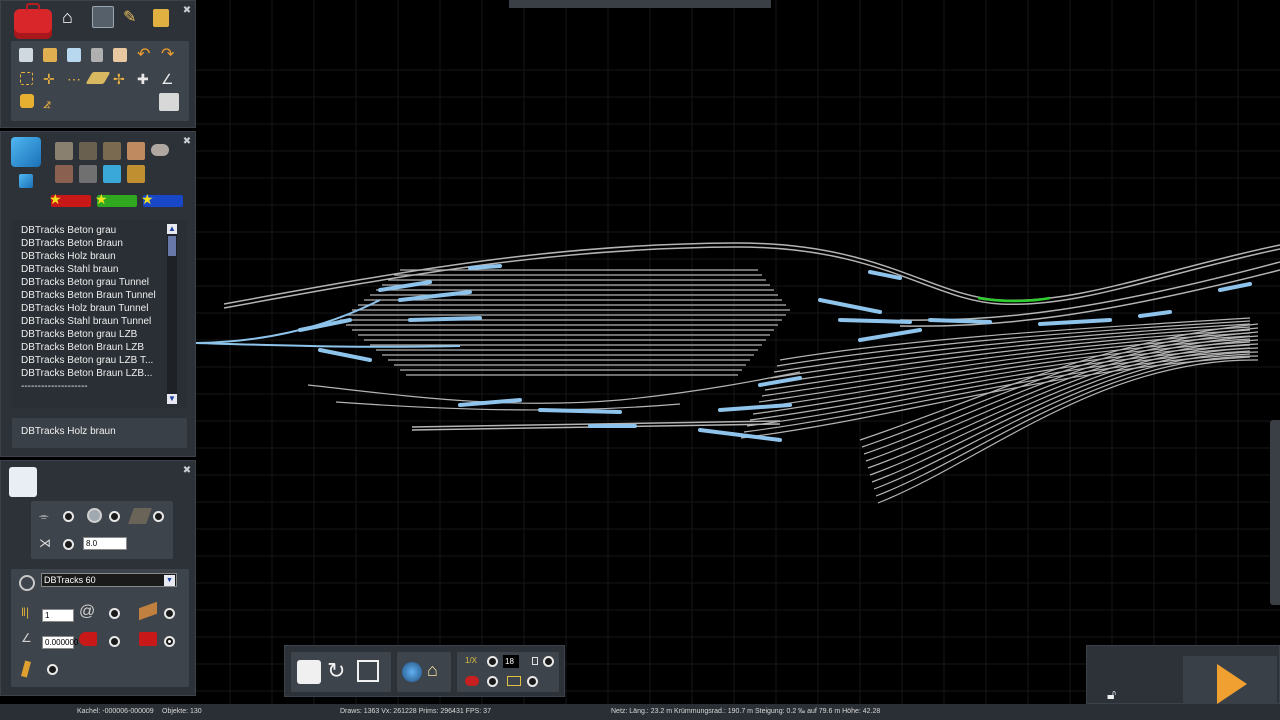  Describe the element at coordinates (45, 543) in the screenshot. I see `switch-mode-icon: ⋊` at that location.